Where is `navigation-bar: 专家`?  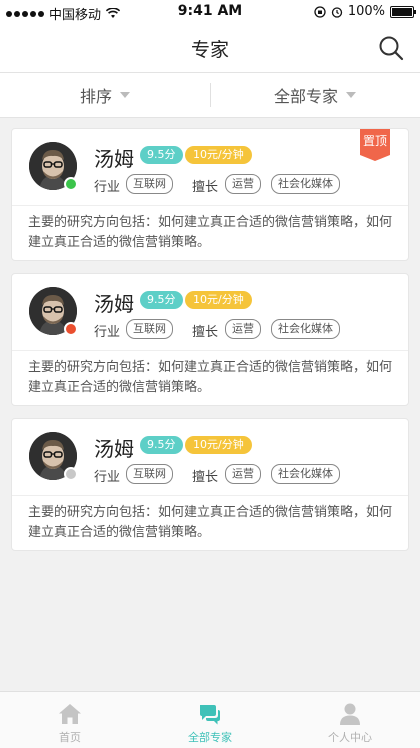 navigation-bar: 专家 is located at coordinates (210, 48).